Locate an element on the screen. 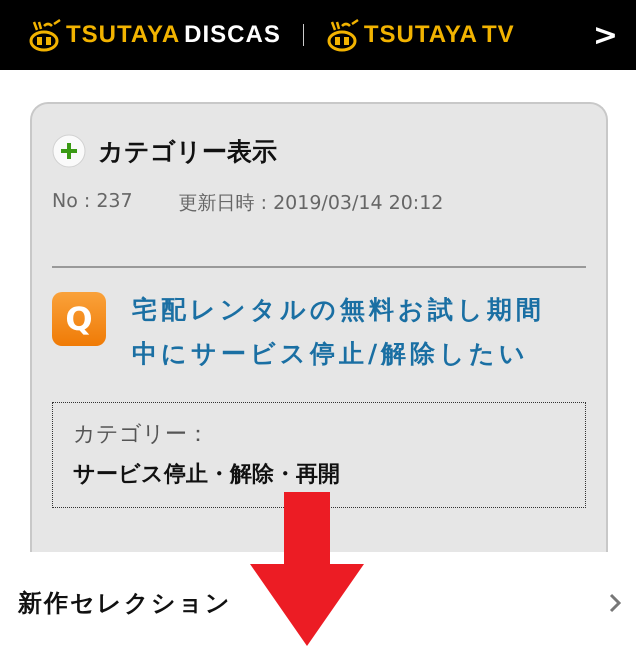  down-arrow-icon is located at coordinates (307, 569).